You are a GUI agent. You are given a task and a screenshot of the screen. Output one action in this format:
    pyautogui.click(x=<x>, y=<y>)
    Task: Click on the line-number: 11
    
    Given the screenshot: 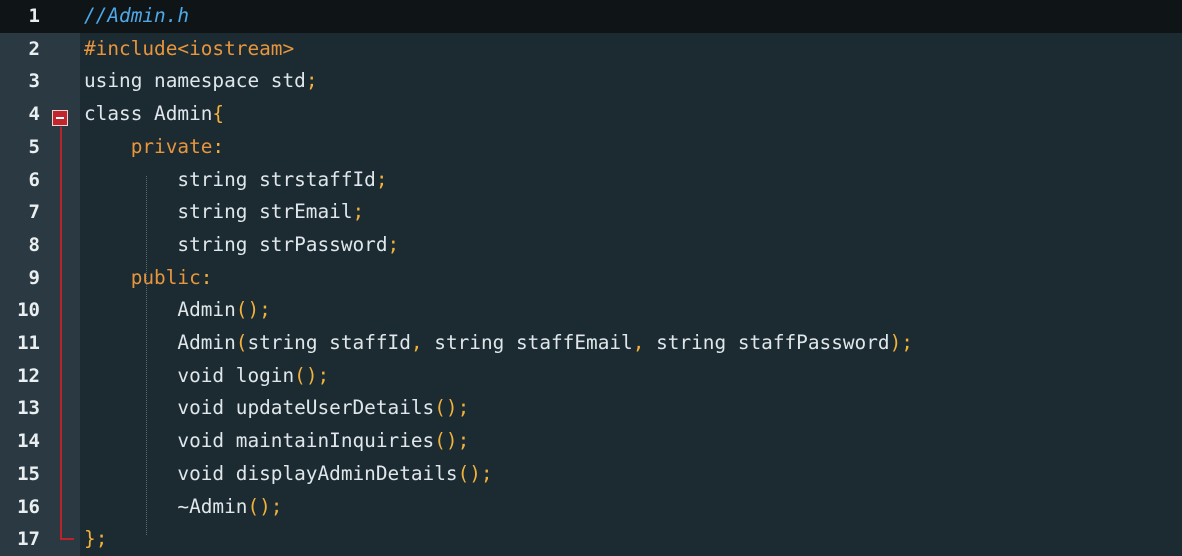 What is the action you would take?
    pyautogui.click(x=28, y=343)
    